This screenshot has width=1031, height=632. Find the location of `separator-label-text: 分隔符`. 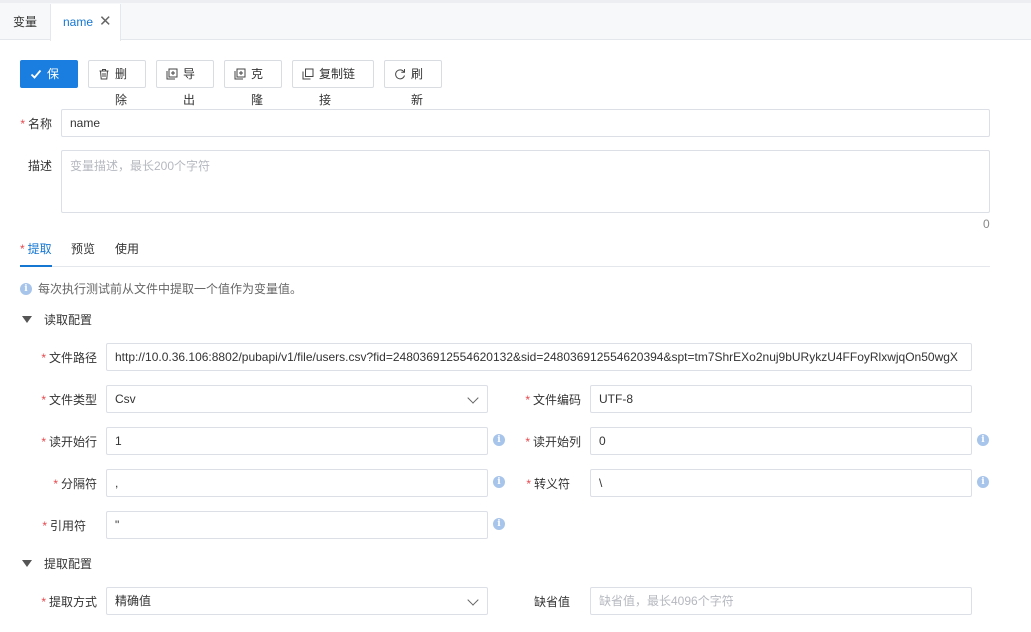

separator-label-text: 分隔符 is located at coordinates (78, 484).